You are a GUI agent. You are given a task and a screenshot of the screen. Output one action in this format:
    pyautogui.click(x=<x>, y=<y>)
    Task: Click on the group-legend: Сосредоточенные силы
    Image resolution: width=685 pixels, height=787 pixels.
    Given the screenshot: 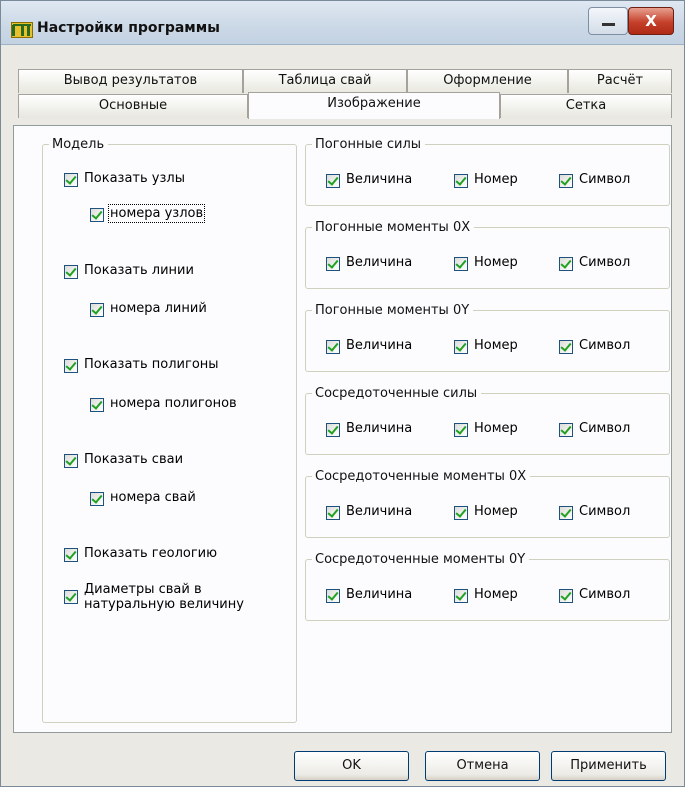 What is the action you would take?
    pyautogui.click(x=396, y=393)
    